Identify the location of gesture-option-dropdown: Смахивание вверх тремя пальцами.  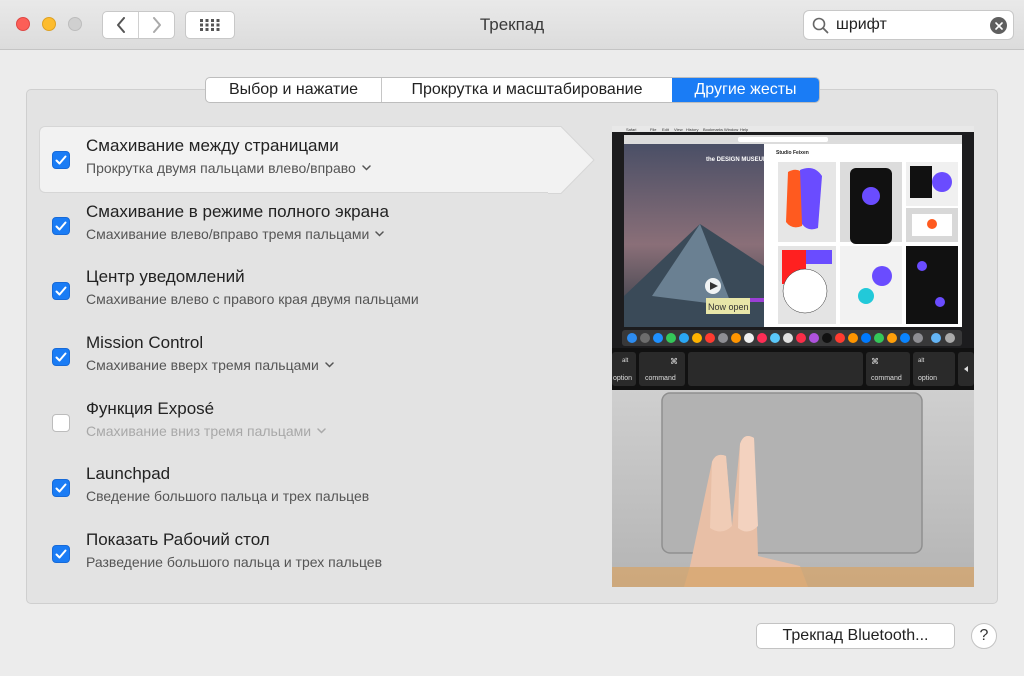
(210, 365).